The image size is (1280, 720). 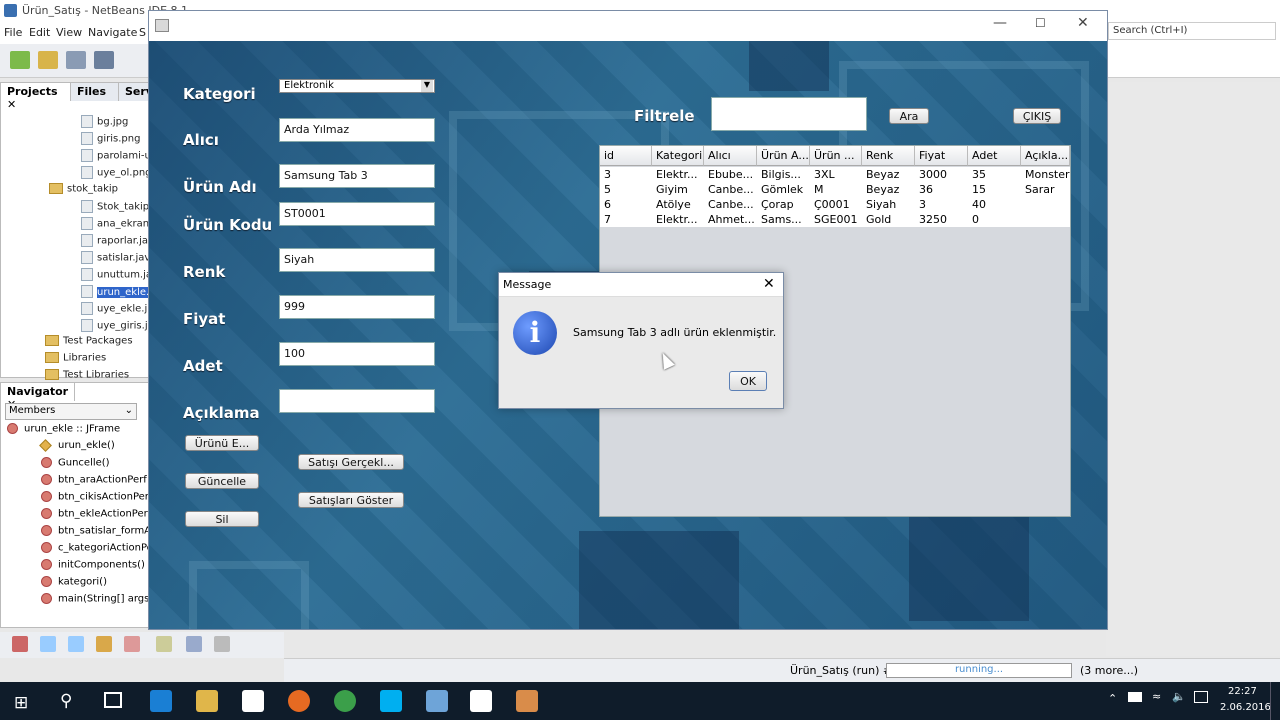 I want to click on aciklama-input, so click(x=357, y=401).